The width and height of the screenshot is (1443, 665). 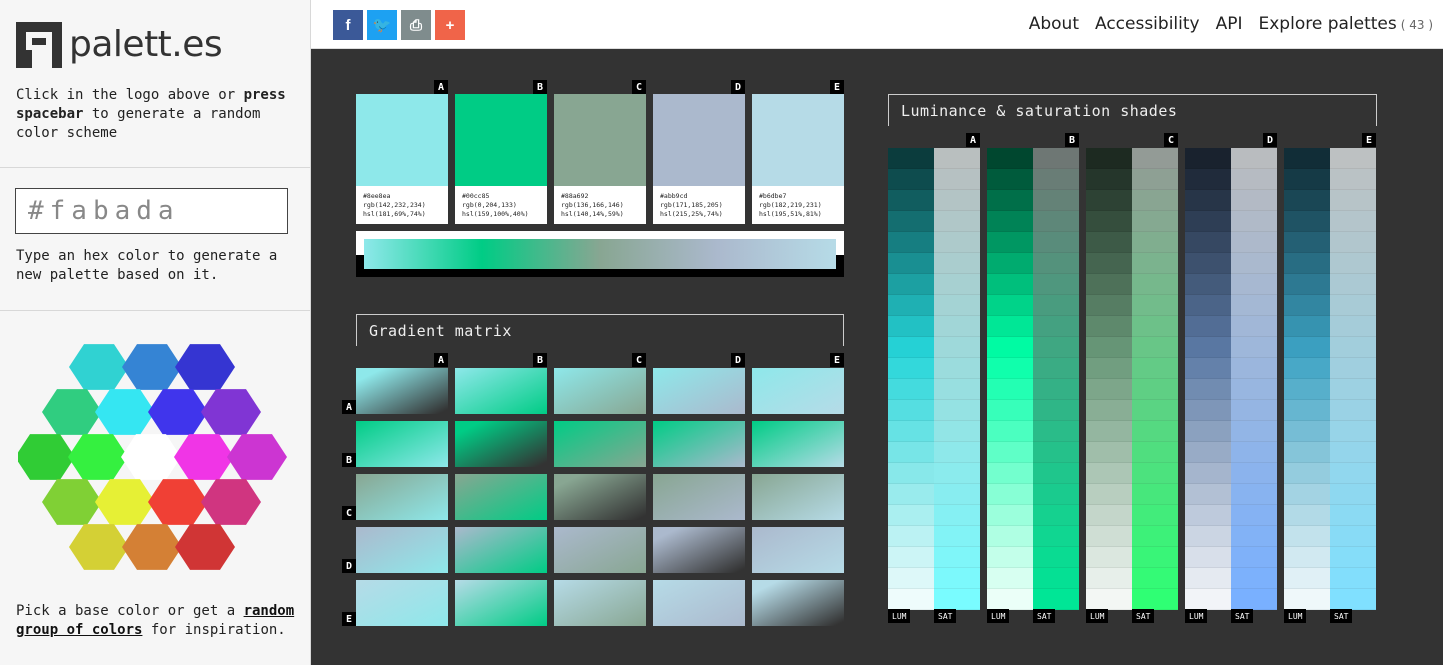 What do you see at coordinates (416, 25) in the screenshot?
I see `print-button: ⎙` at bounding box center [416, 25].